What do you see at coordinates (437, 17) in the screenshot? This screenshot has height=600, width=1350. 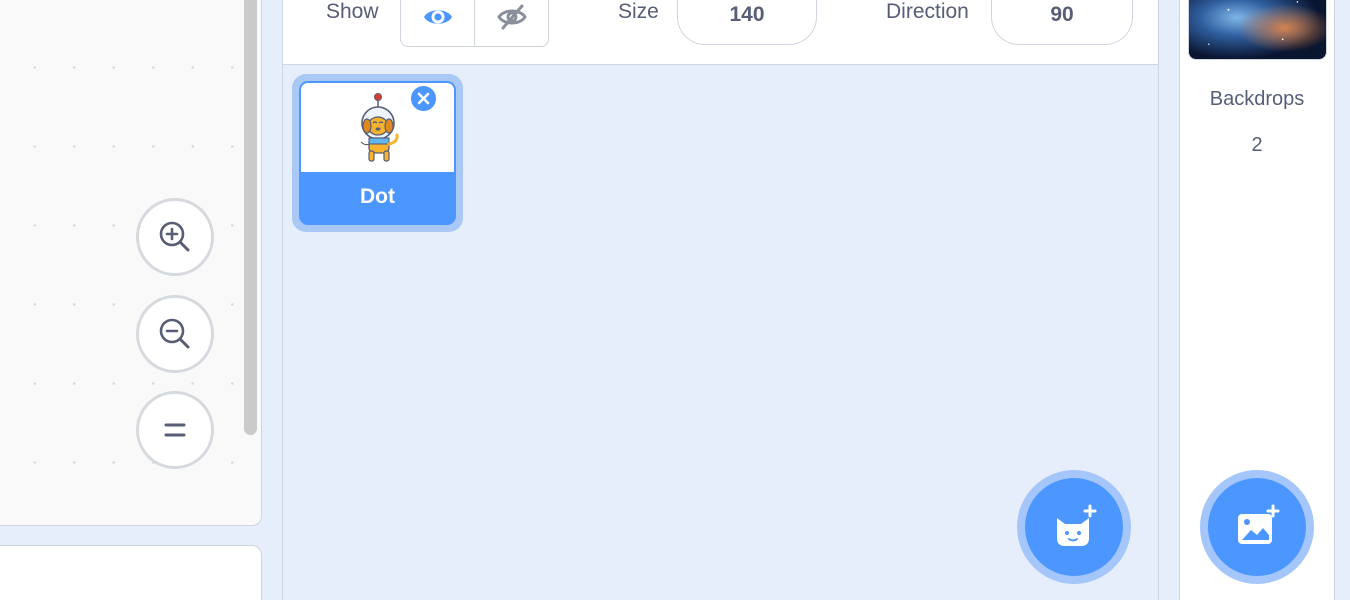 I see `eye-icon` at bounding box center [437, 17].